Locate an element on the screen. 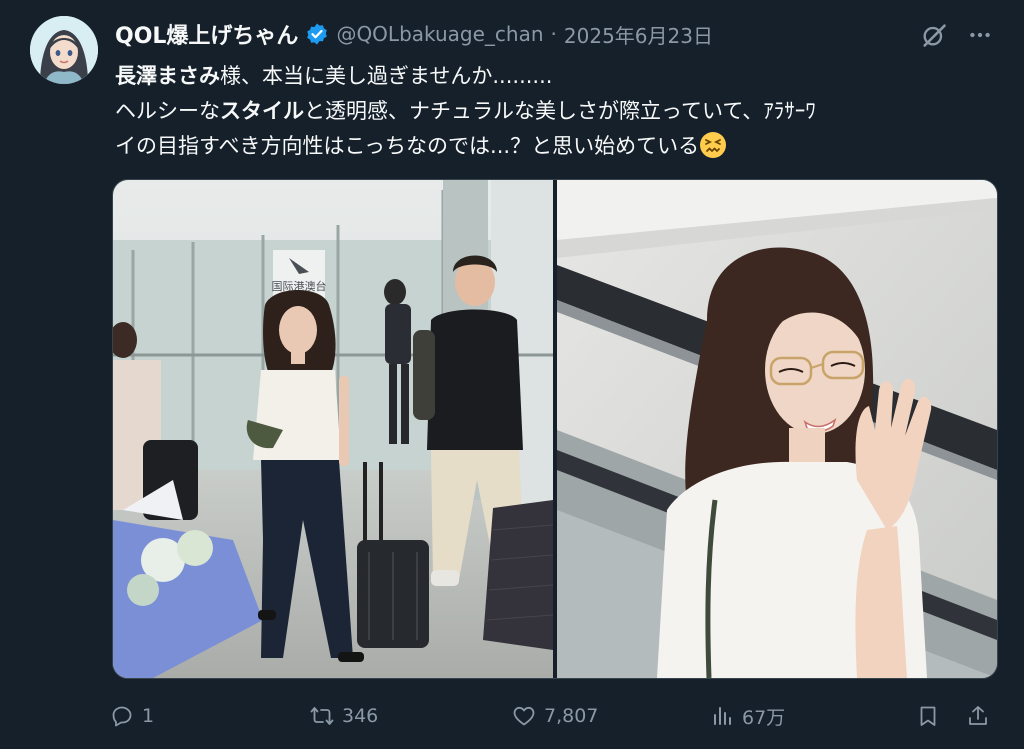 This screenshot has width=1024, height=749. verified-badge-icon is located at coordinates (317, 34).